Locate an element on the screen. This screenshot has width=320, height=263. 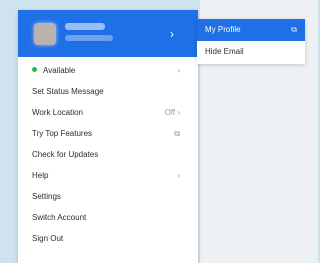
menu-item-label: Available is located at coordinates (59, 70).